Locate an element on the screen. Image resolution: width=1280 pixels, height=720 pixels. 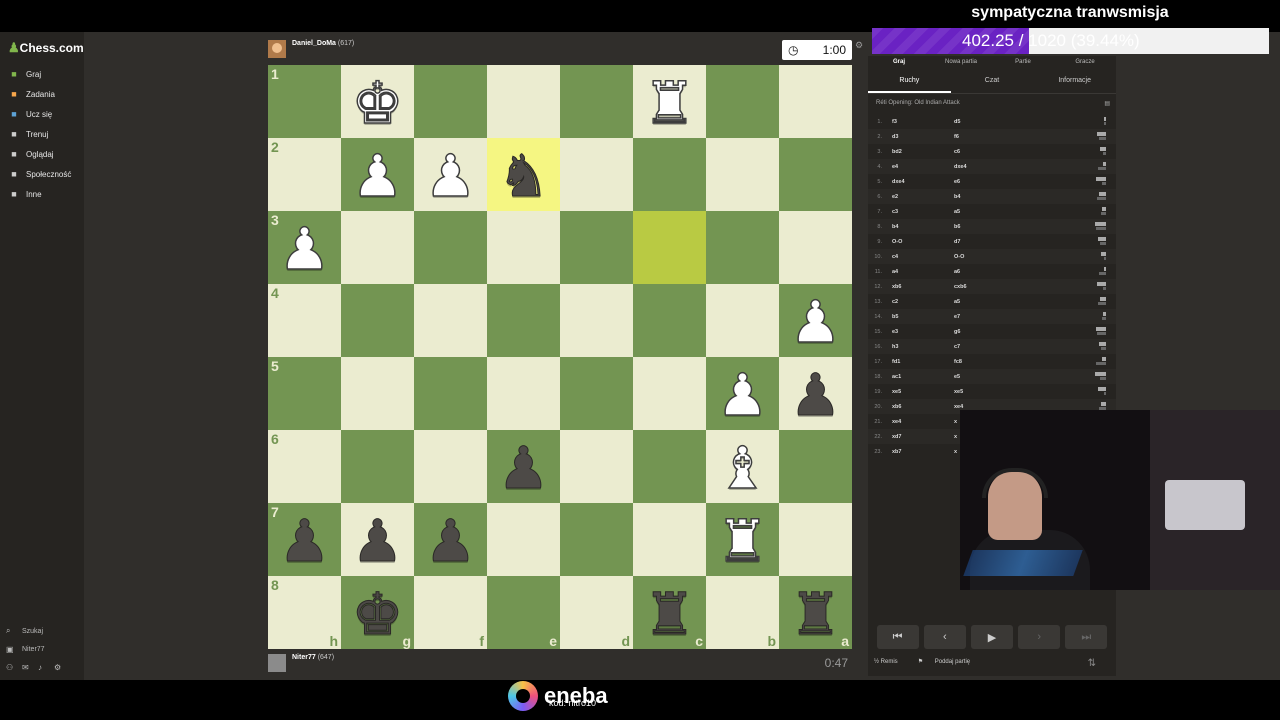
board-square: d is located at coordinates (596, 612).